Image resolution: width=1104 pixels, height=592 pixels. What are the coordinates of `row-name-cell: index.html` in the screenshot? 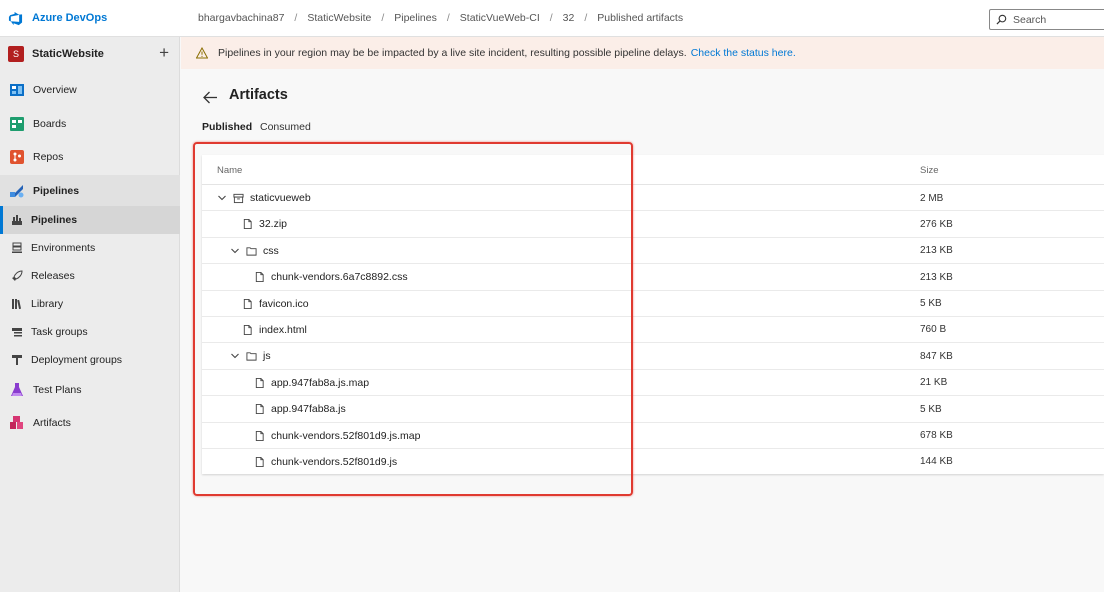 It's located at (274, 330).